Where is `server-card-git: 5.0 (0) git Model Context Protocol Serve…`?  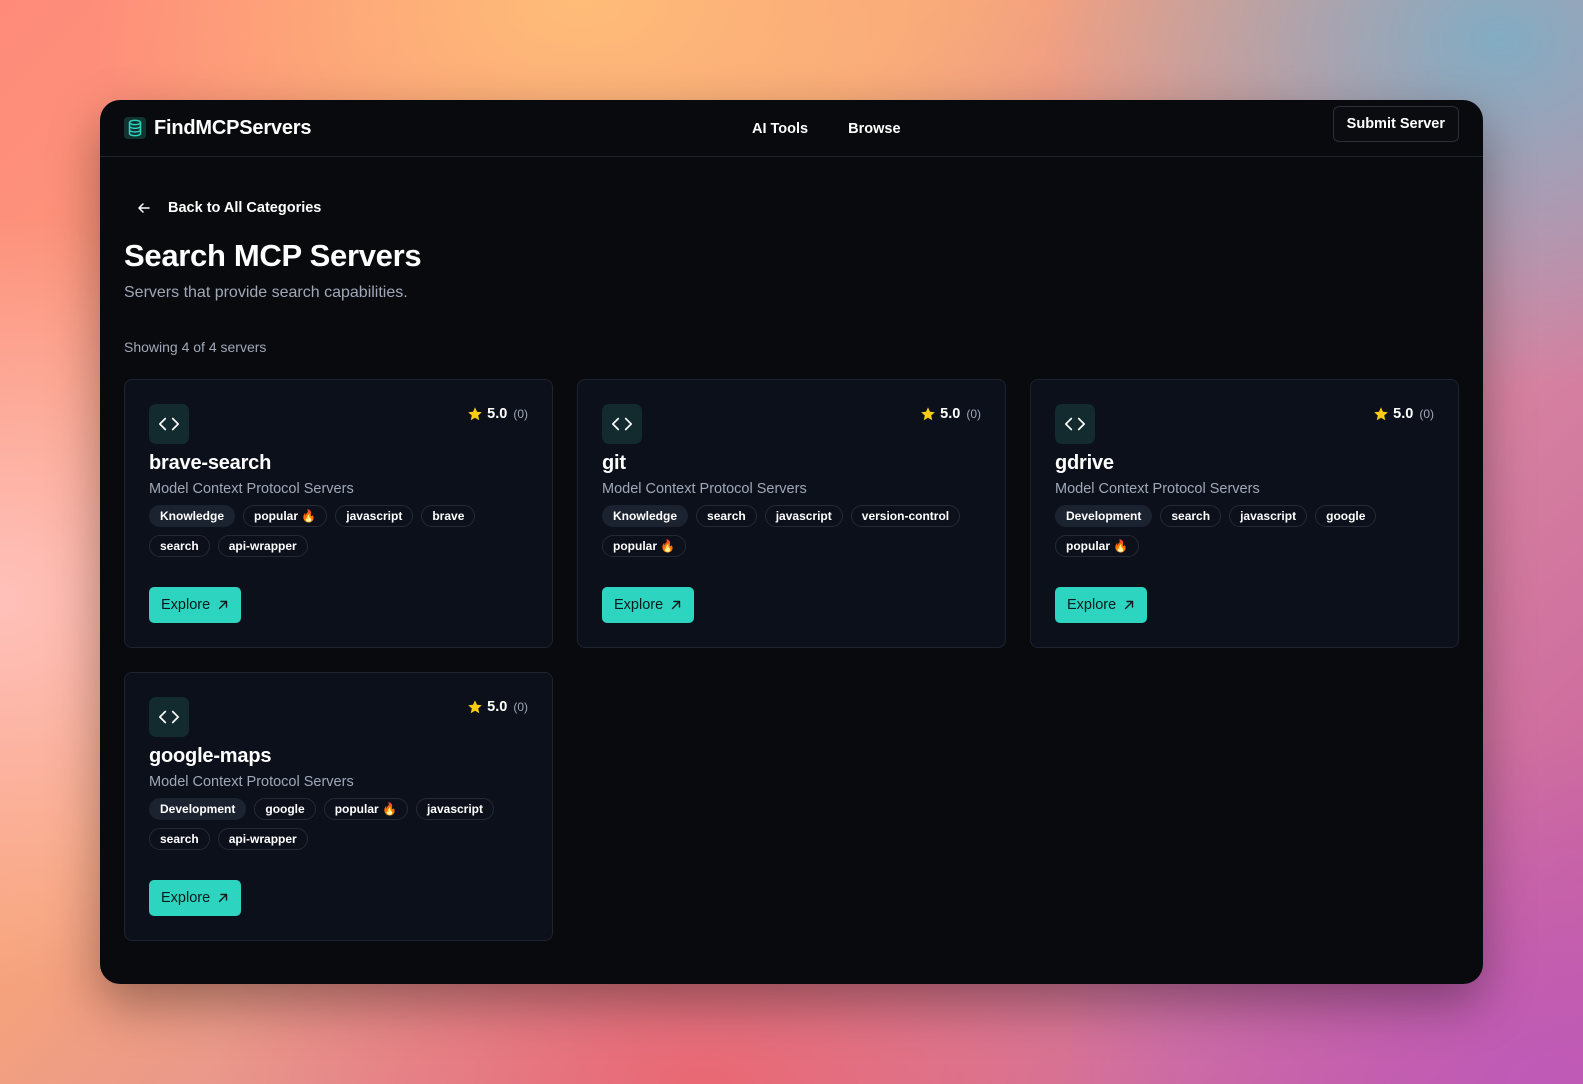 server-card-git: 5.0 (0) git Model Context Protocol Serve… is located at coordinates (791, 513).